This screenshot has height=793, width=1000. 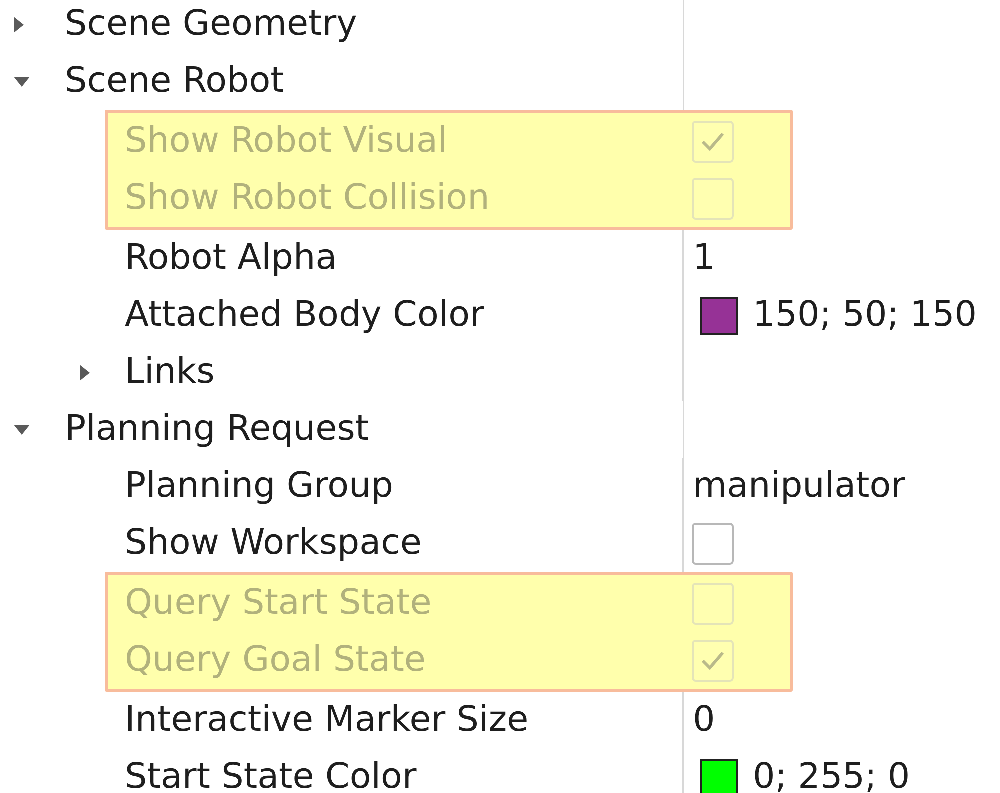 I want to click on property-name: Show Robot Collision, so click(x=307, y=198).